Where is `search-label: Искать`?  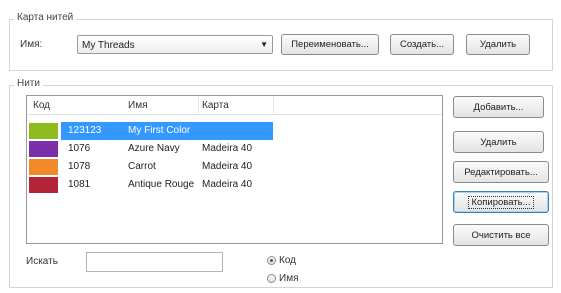
search-label: Искать is located at coordinates (42, 261).